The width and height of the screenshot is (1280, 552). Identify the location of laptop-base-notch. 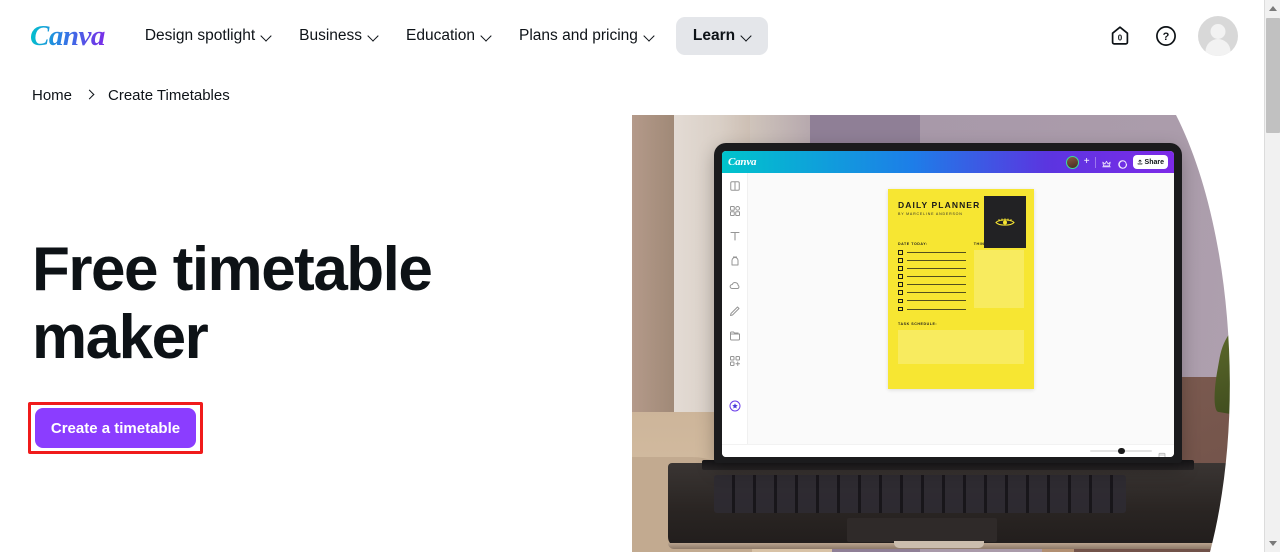
(939, 544).